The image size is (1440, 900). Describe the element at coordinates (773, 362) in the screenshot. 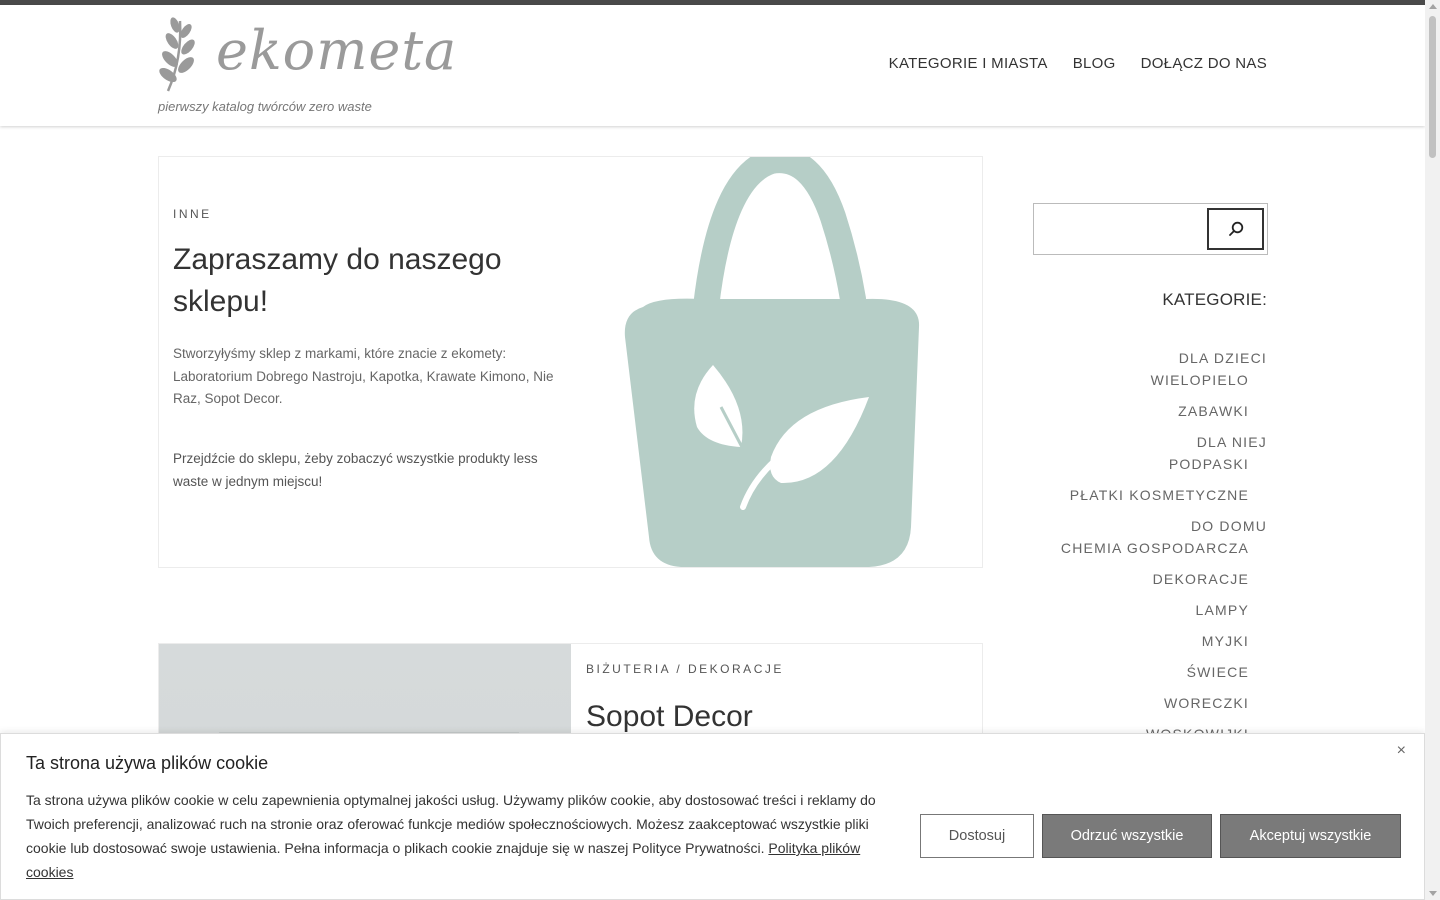

I see `eco-bag-image` at that location.